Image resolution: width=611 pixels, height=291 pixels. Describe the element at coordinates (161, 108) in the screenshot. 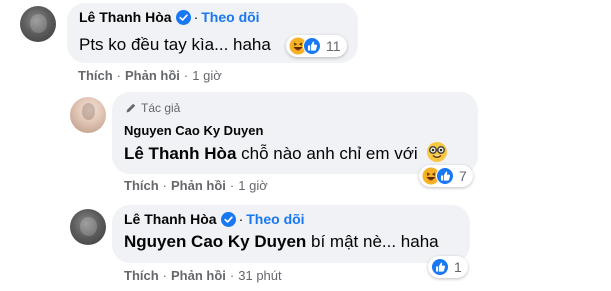

I see `author-badge-label: Tác giả` at that location.